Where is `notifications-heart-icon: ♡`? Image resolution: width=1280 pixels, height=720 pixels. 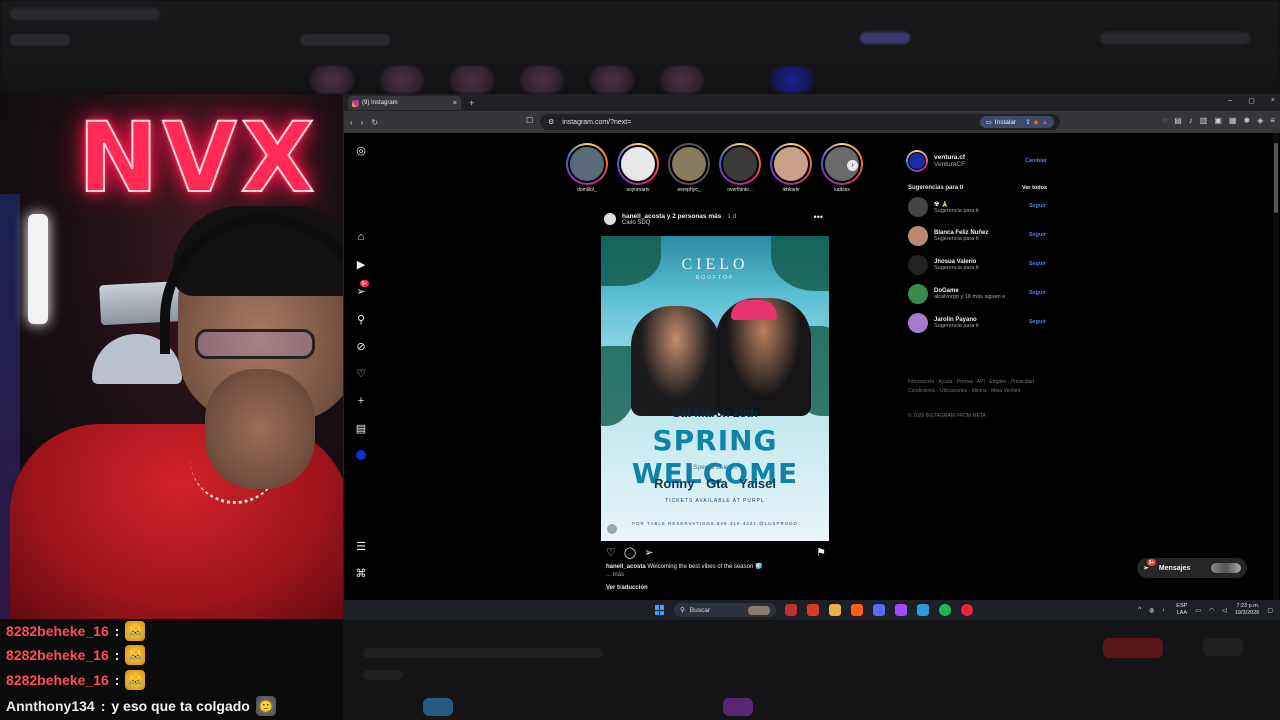
notifications-heart-icon: ♡ is located at coordinates (361, 373).